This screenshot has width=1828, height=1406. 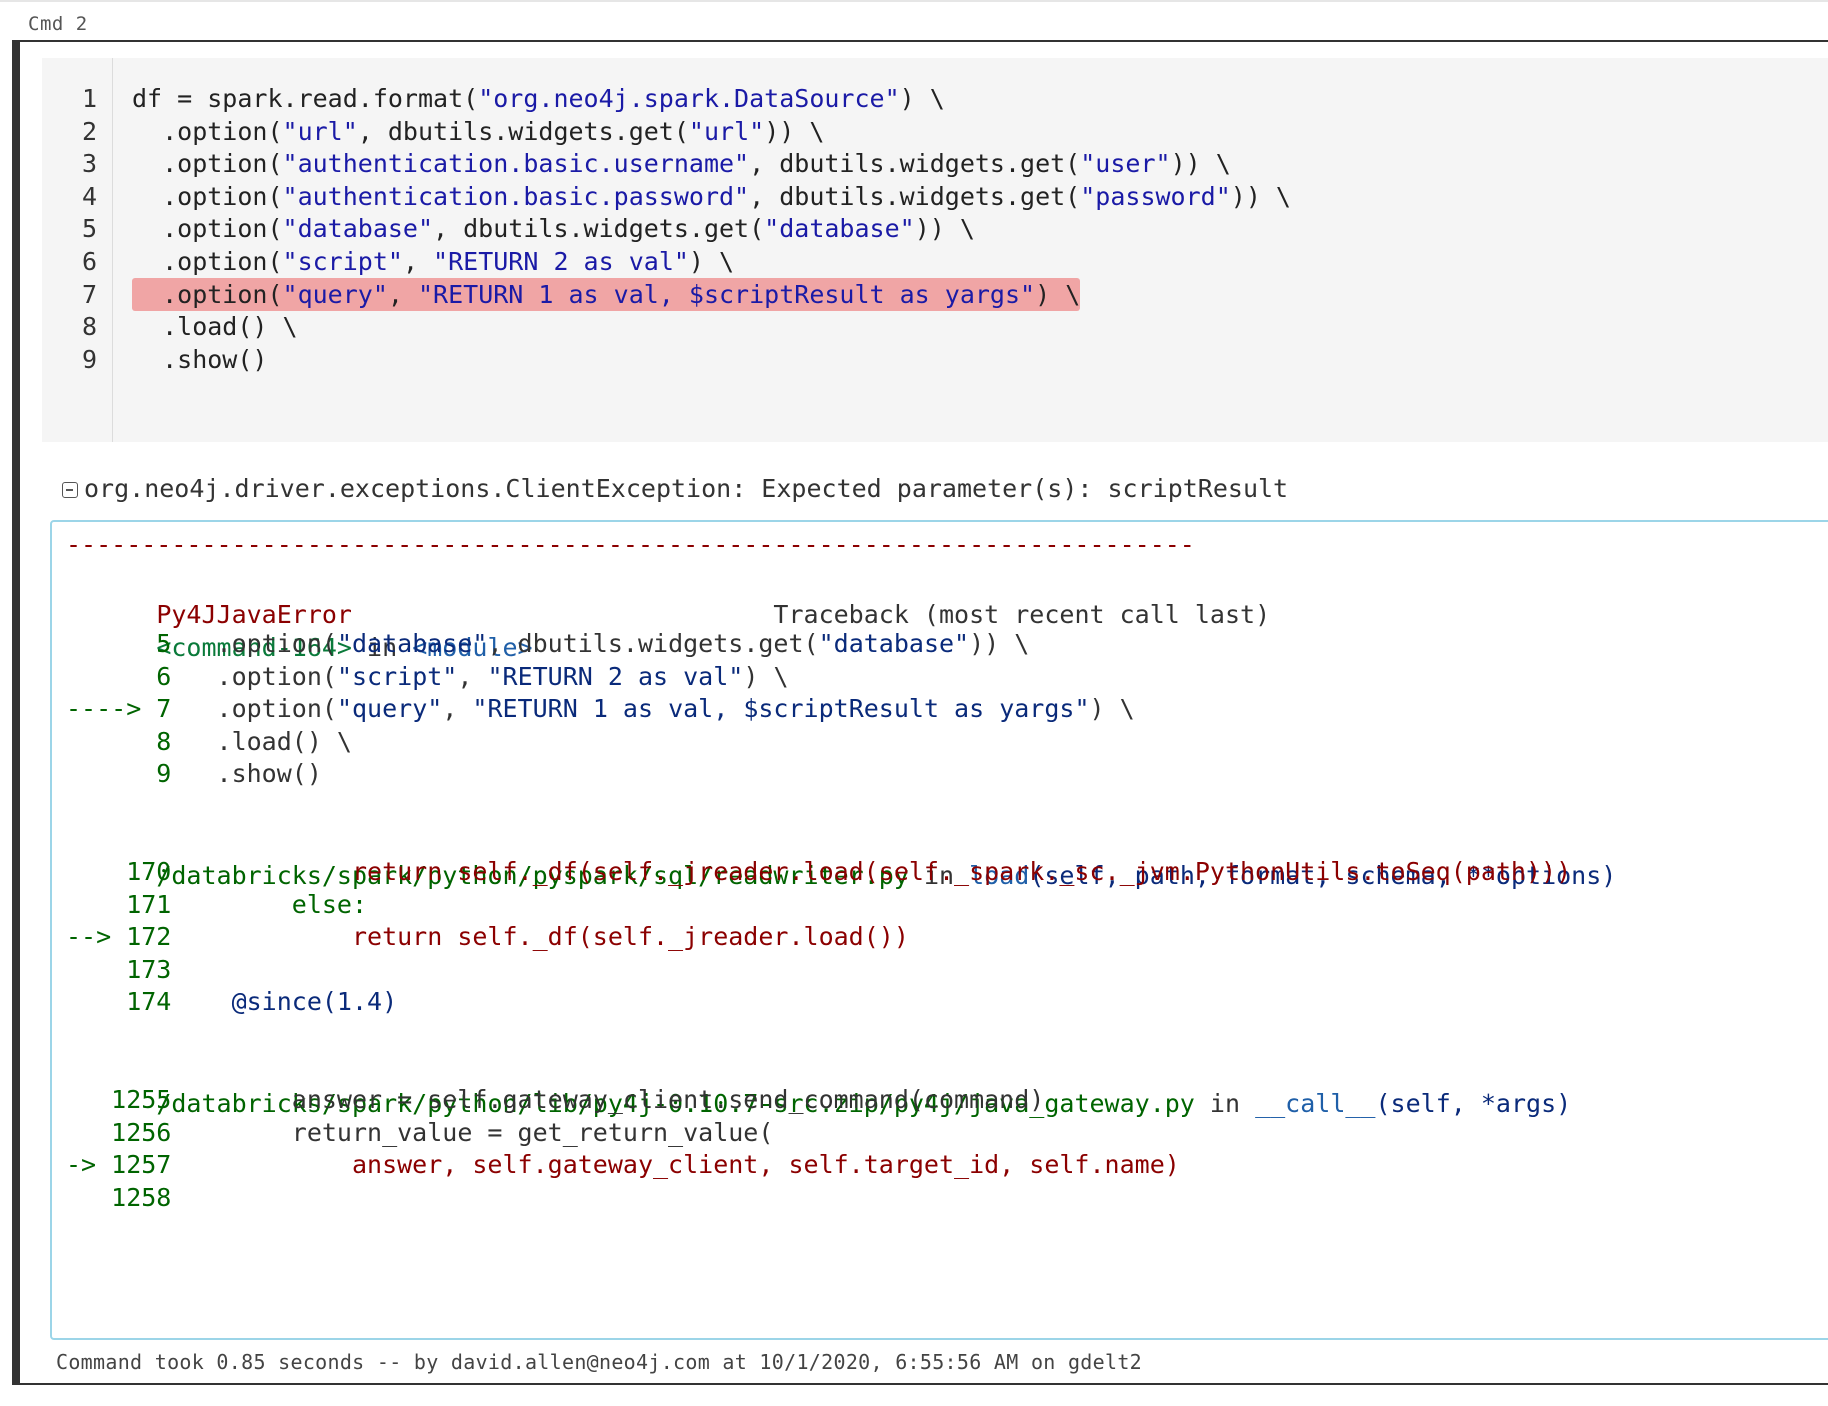 What do you see at coordinates (119, 1165) in the screenshot?
I see `traceback-line-number: -> 1257` at bounding box center [119, 1165].